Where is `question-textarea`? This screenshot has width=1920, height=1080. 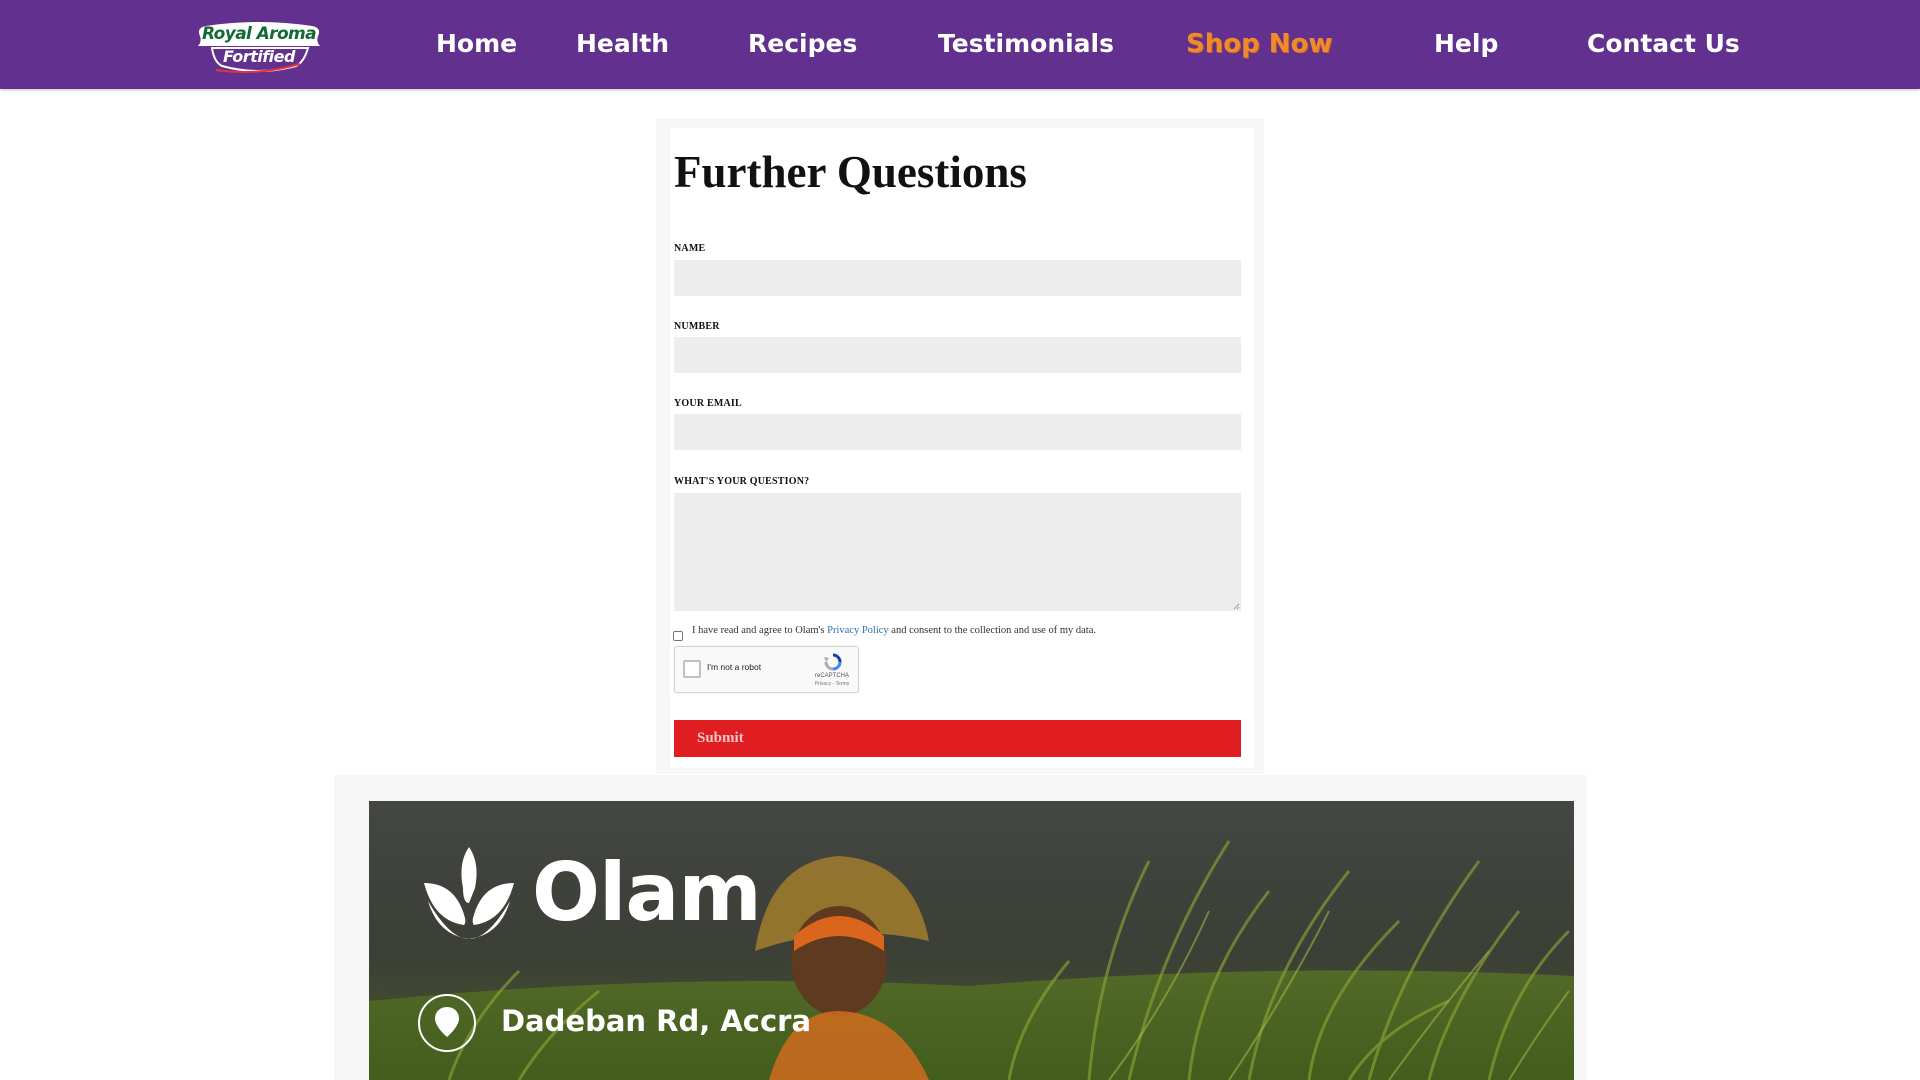 question-textarea is located at coordinates (957, 552).